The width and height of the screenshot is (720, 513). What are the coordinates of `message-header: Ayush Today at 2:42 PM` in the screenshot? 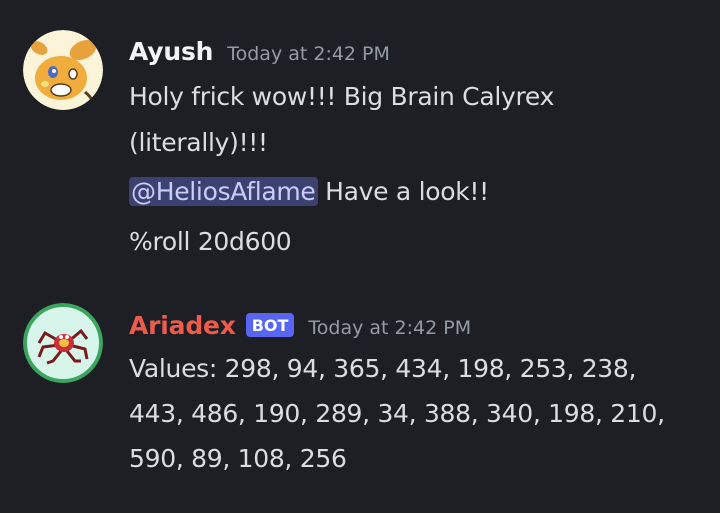 It's located at (259, 51).